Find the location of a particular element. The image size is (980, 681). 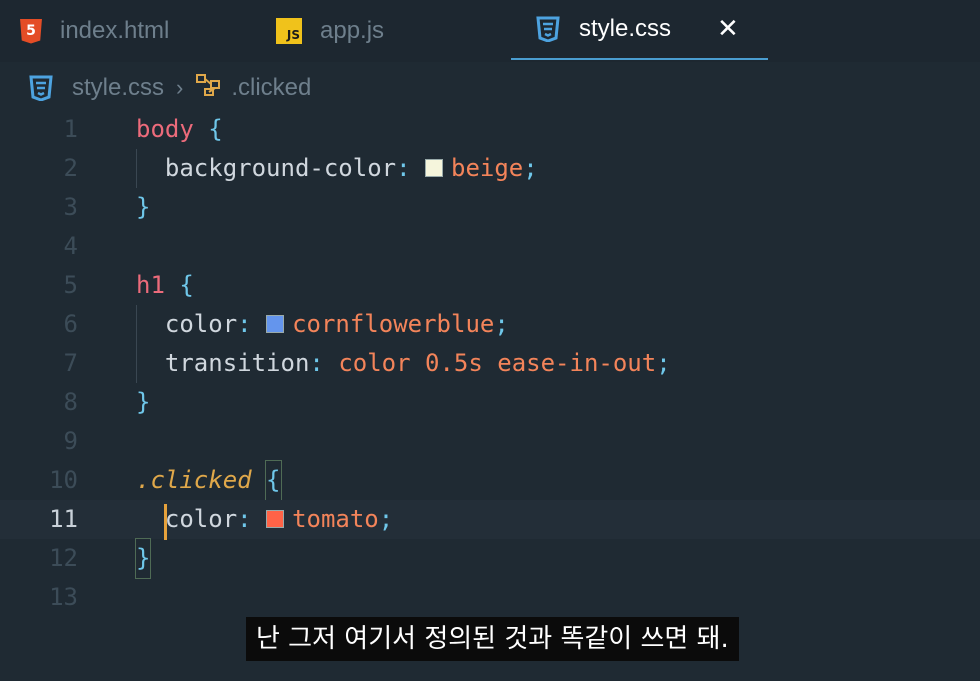

code-line: 12 } is located at coordinates (490, 558).